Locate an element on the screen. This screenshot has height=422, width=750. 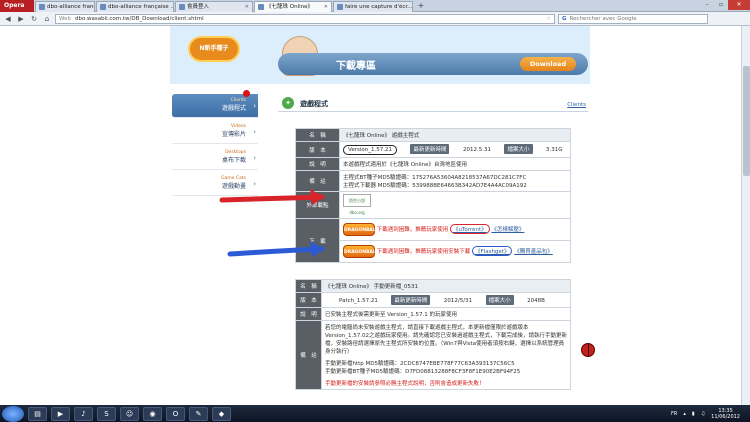
ladybug-icon is located at coordinates (588, 350).